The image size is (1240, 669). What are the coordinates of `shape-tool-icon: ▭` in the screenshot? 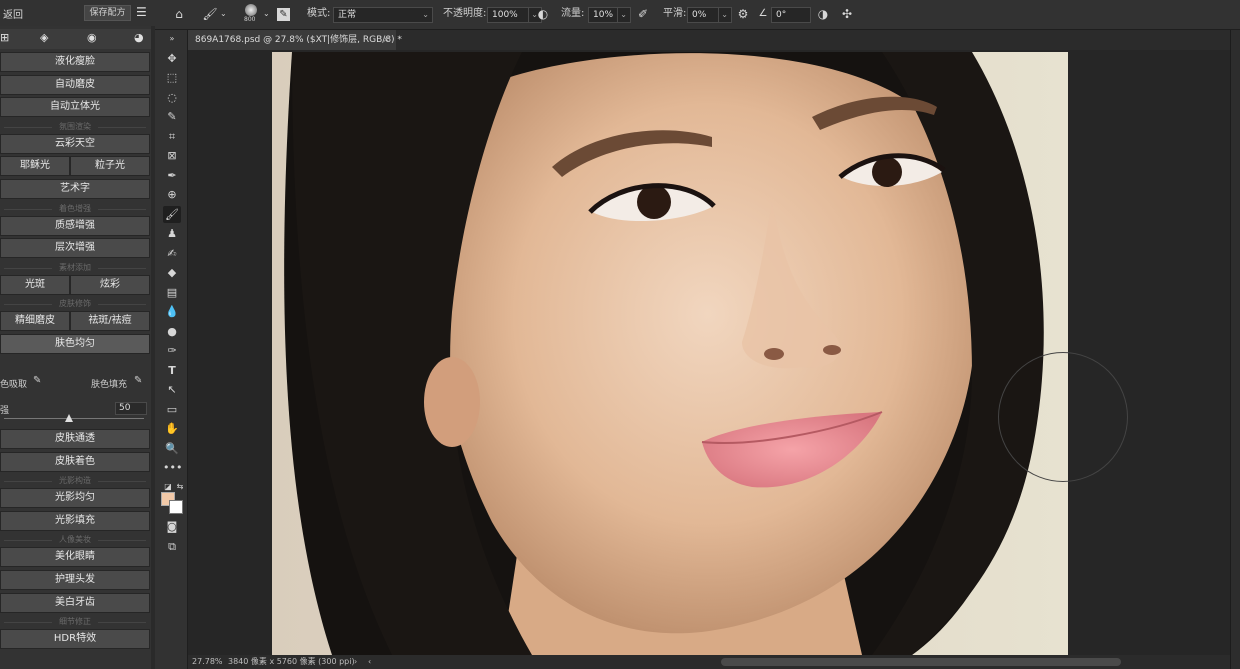 It's located at (172, 409).